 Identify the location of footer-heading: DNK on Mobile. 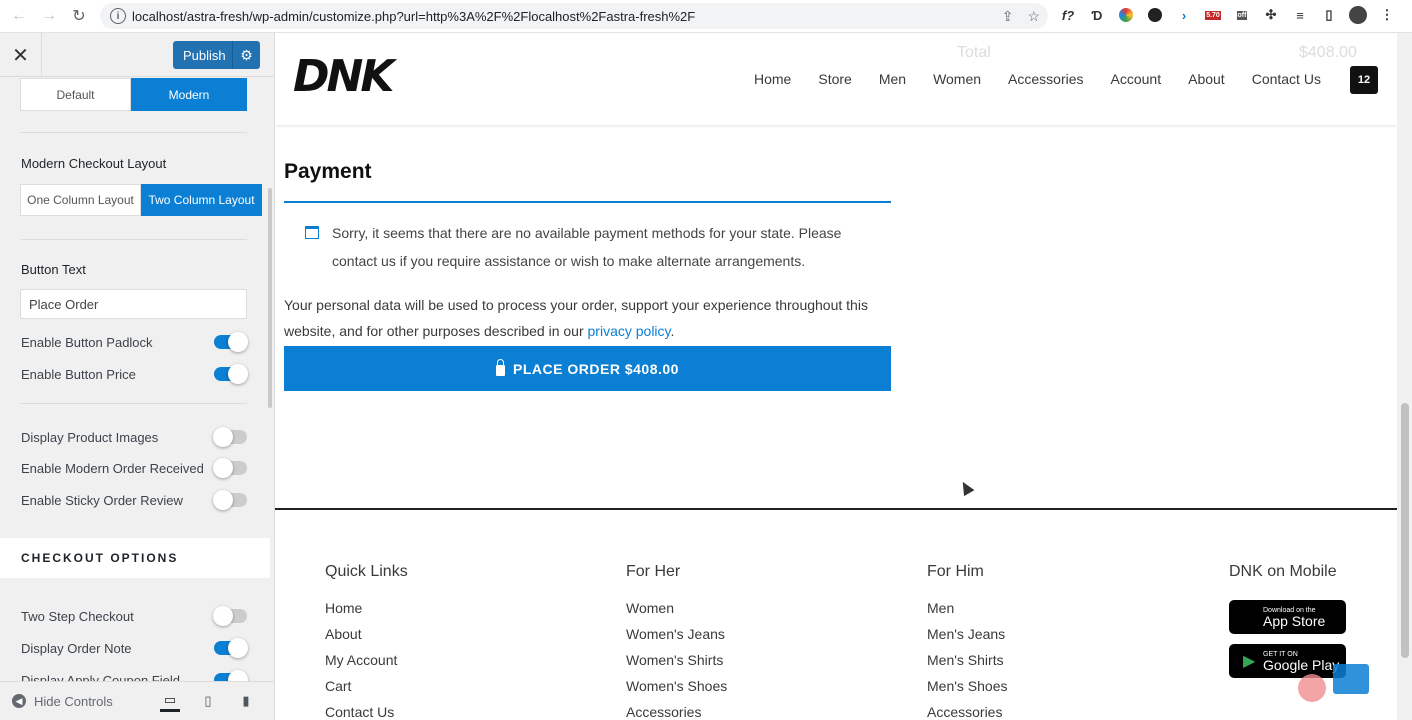
(1283, 571).